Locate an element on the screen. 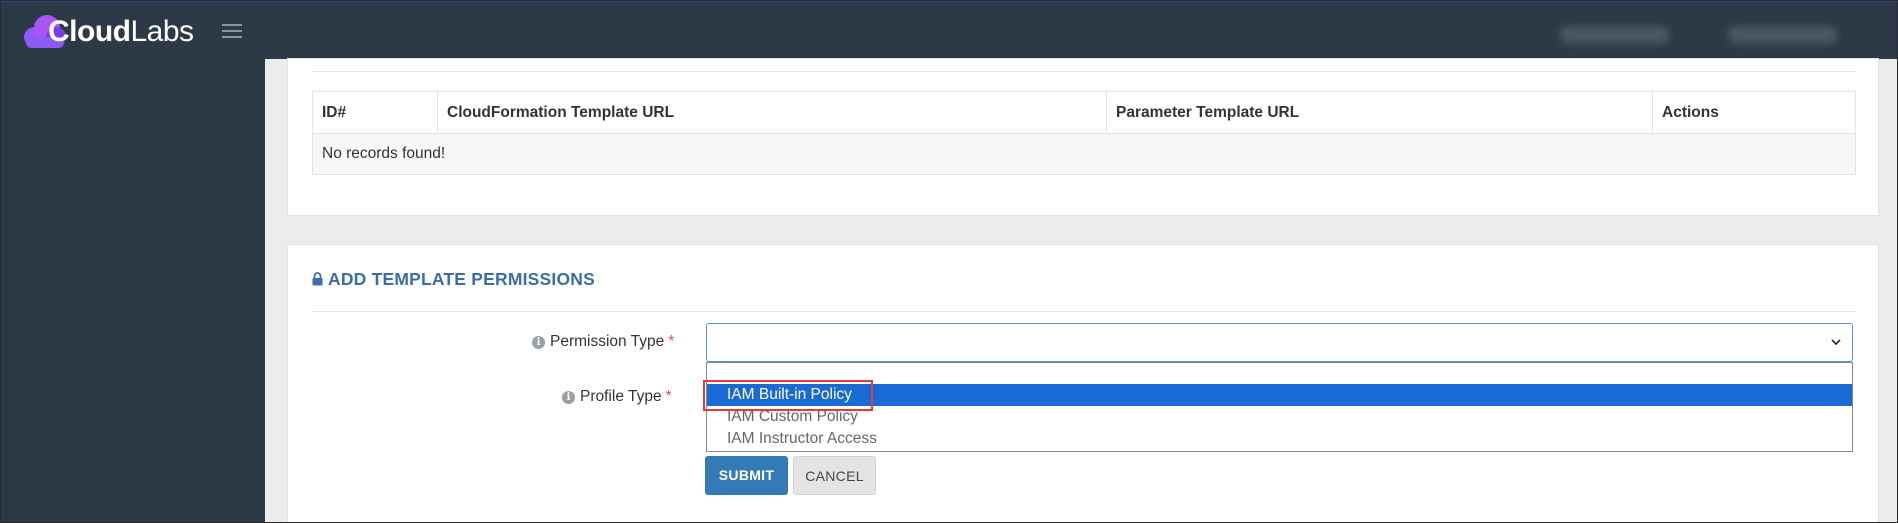  profile-type-label-text: Profile Type is located at coordinates (621, 396).